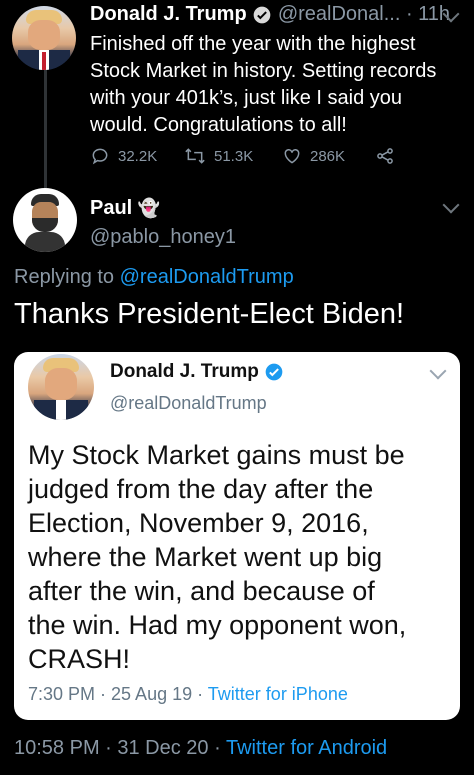 Image resolution: width=474 pixels, height=775 pixels. Describe the element at coordinates (328, 156) in the screenshot. I see `like-count: 286K` at that location.